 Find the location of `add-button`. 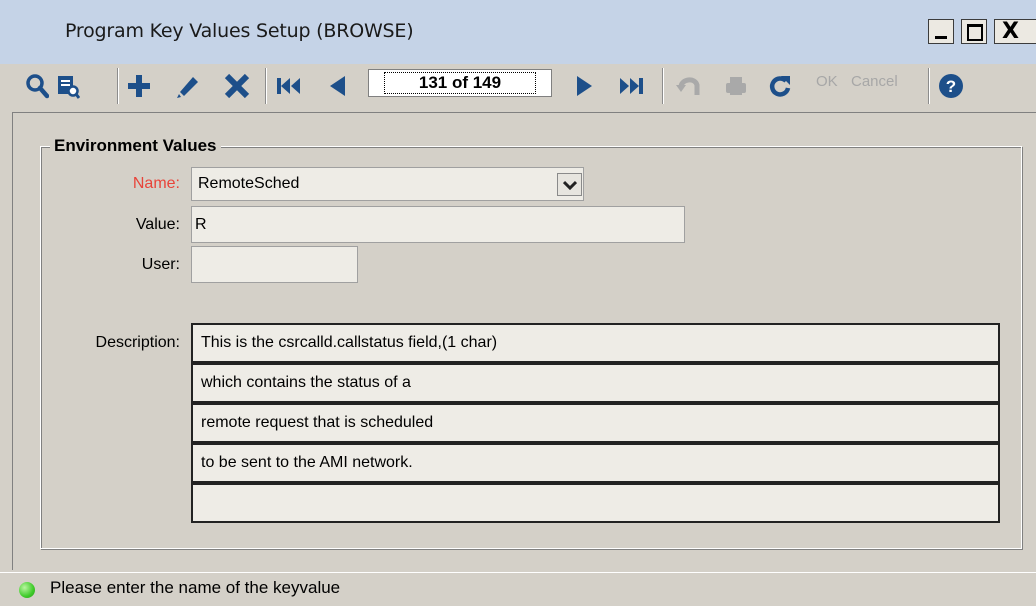

add-button is located at coordinates (139, 86).